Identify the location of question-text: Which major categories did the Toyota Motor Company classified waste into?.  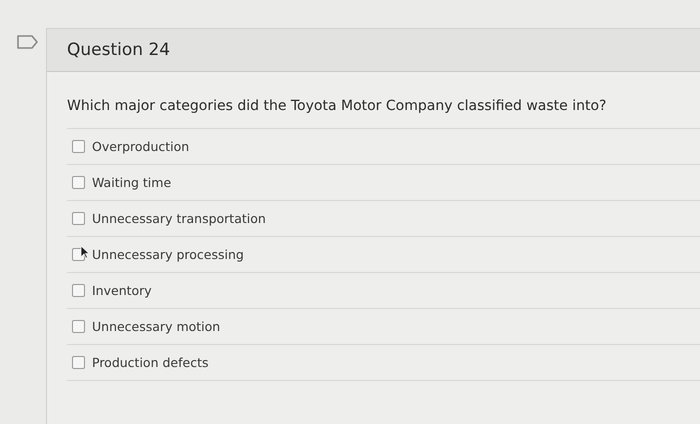
(337, 106).